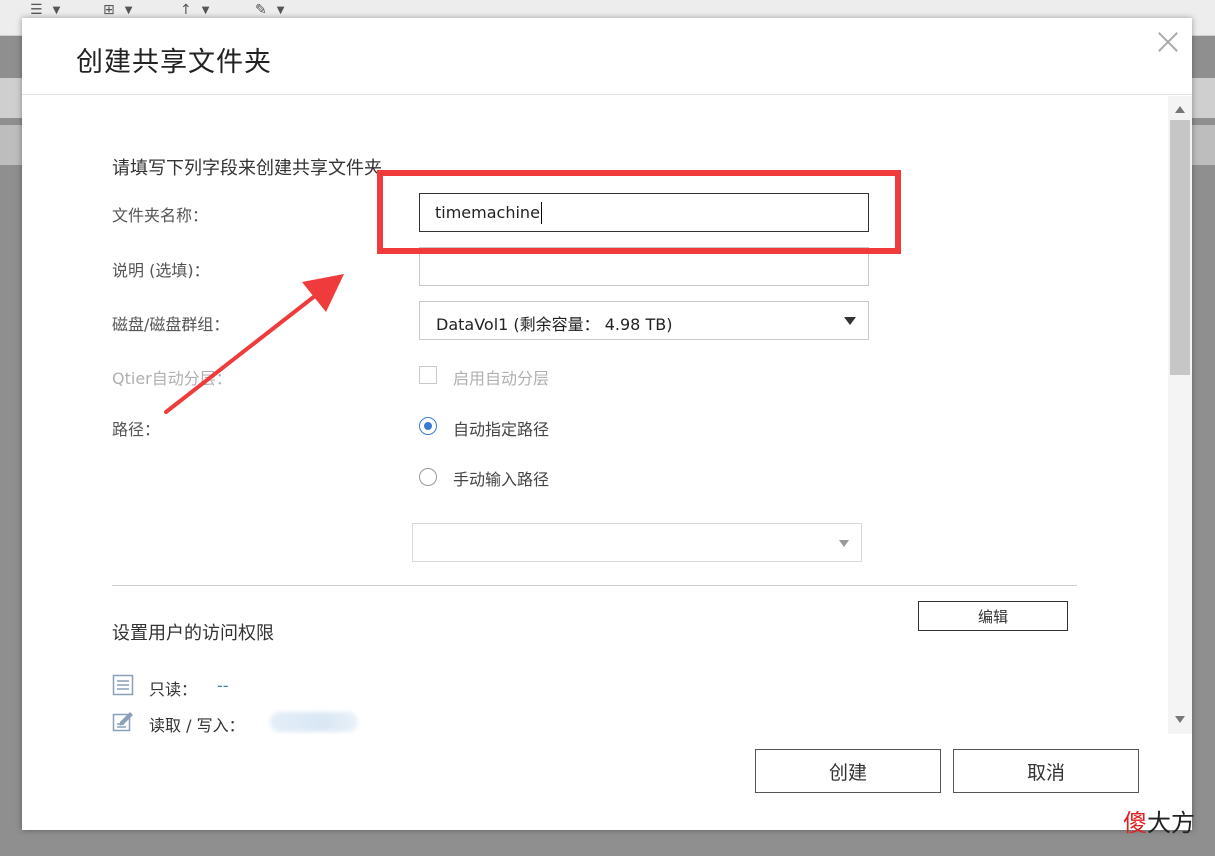 The height and width of the screenshot is (856, 1215). Describe the element at coordinates (1135, 823) in the screenshot. I see `watermark-char: 傻` at that location.